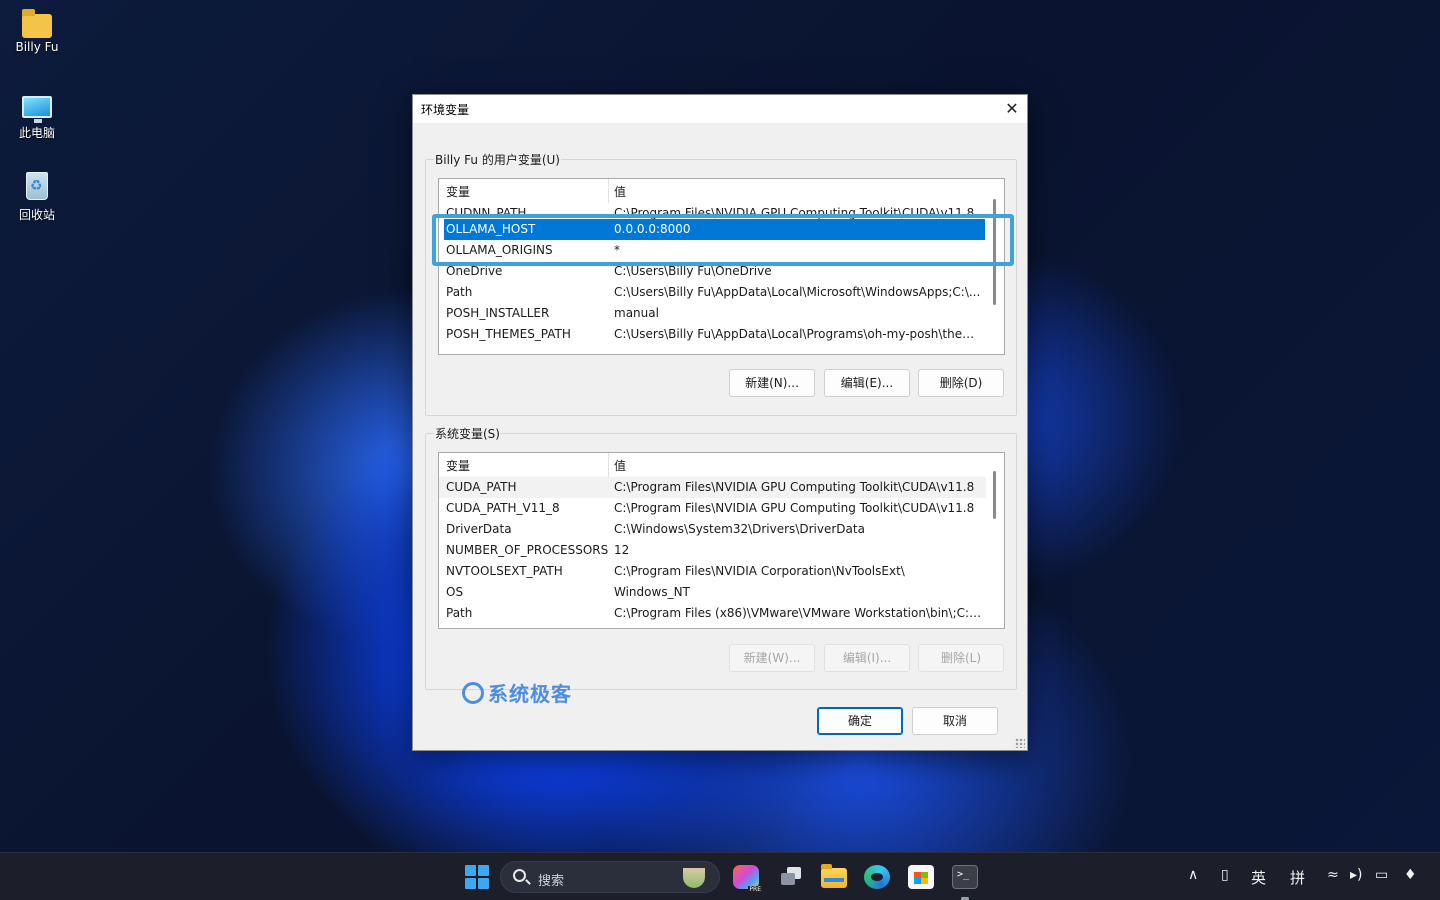 This screenshot has height=900, width=1440. I want to click on watermark-logo-icon, so click(473, 692).